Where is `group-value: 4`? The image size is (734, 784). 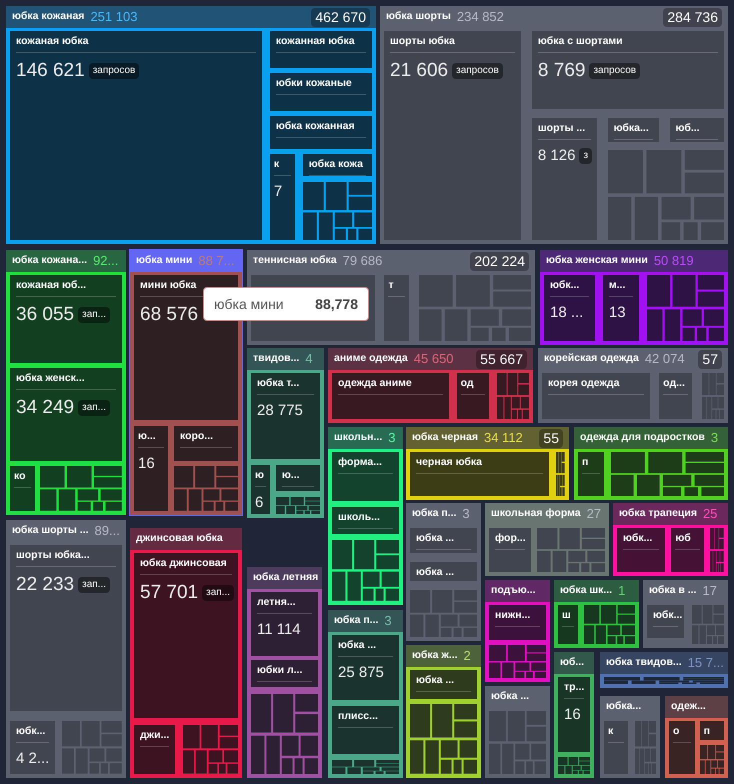
group-value: 4 is located at coordinates (309, 359).